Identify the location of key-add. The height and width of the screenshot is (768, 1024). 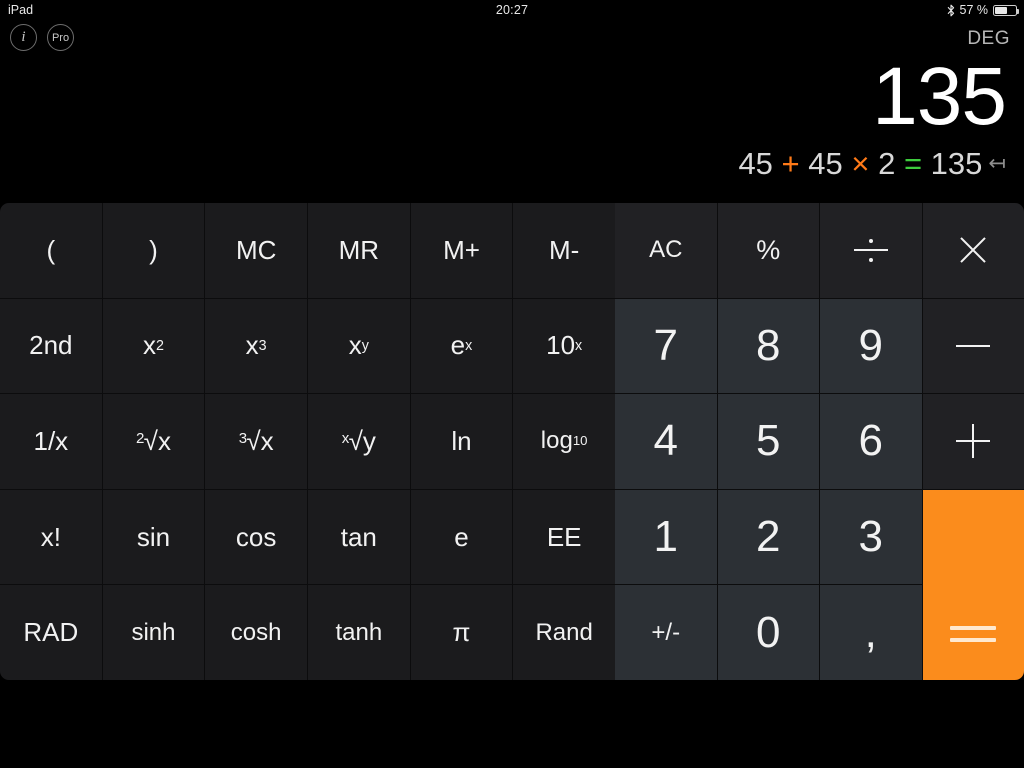
(973, 441).